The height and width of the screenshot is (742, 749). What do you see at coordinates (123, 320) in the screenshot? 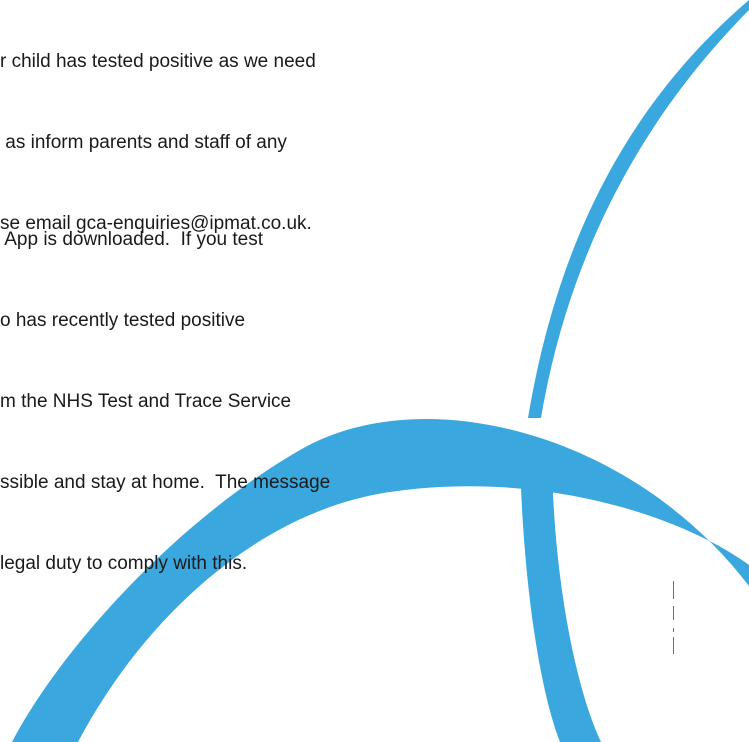
I see `text-line: o has recently tested positive` at bounding box center [123, 320].